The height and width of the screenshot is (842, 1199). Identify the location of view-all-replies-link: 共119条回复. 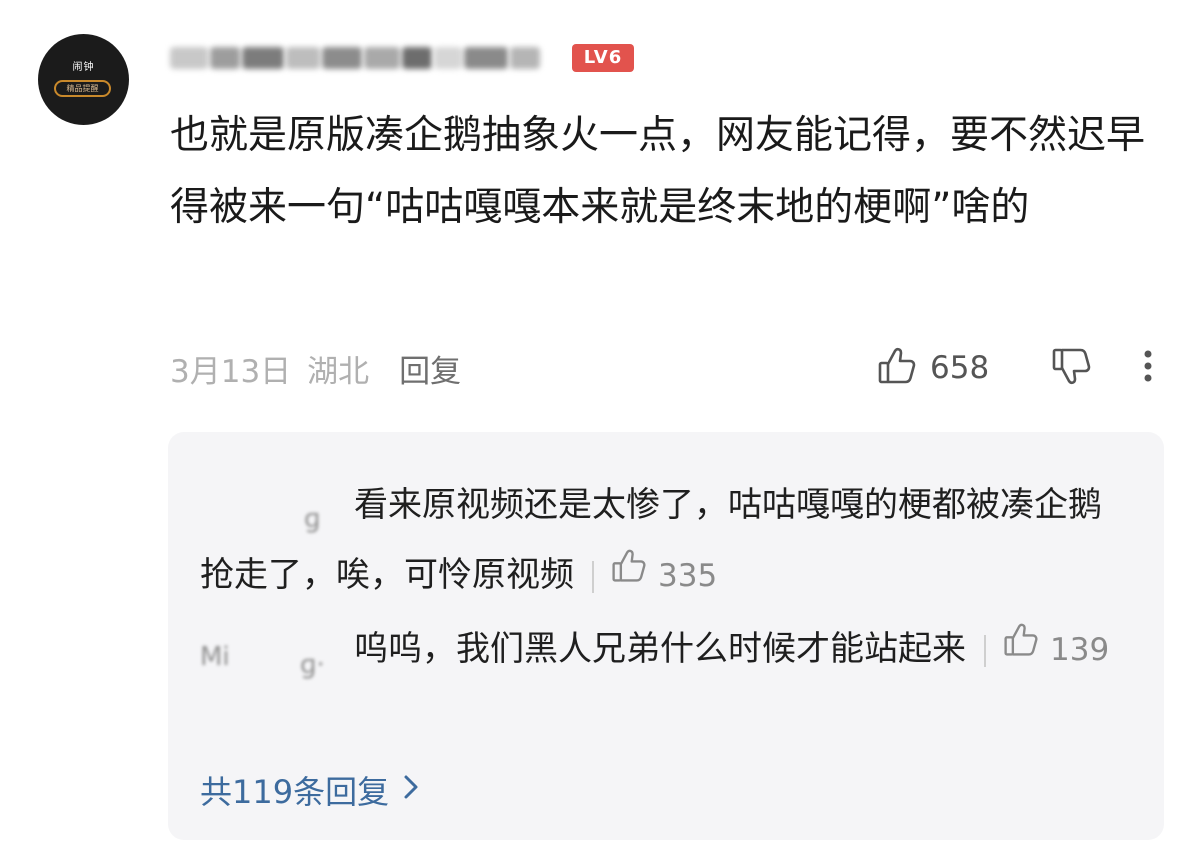
(309, 790).